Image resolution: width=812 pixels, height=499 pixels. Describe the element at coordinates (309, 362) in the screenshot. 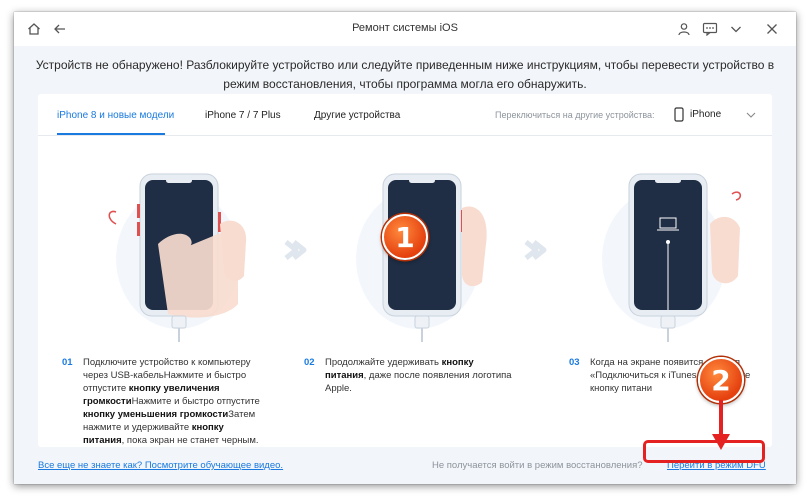

I see `step-number: 02` at that location.